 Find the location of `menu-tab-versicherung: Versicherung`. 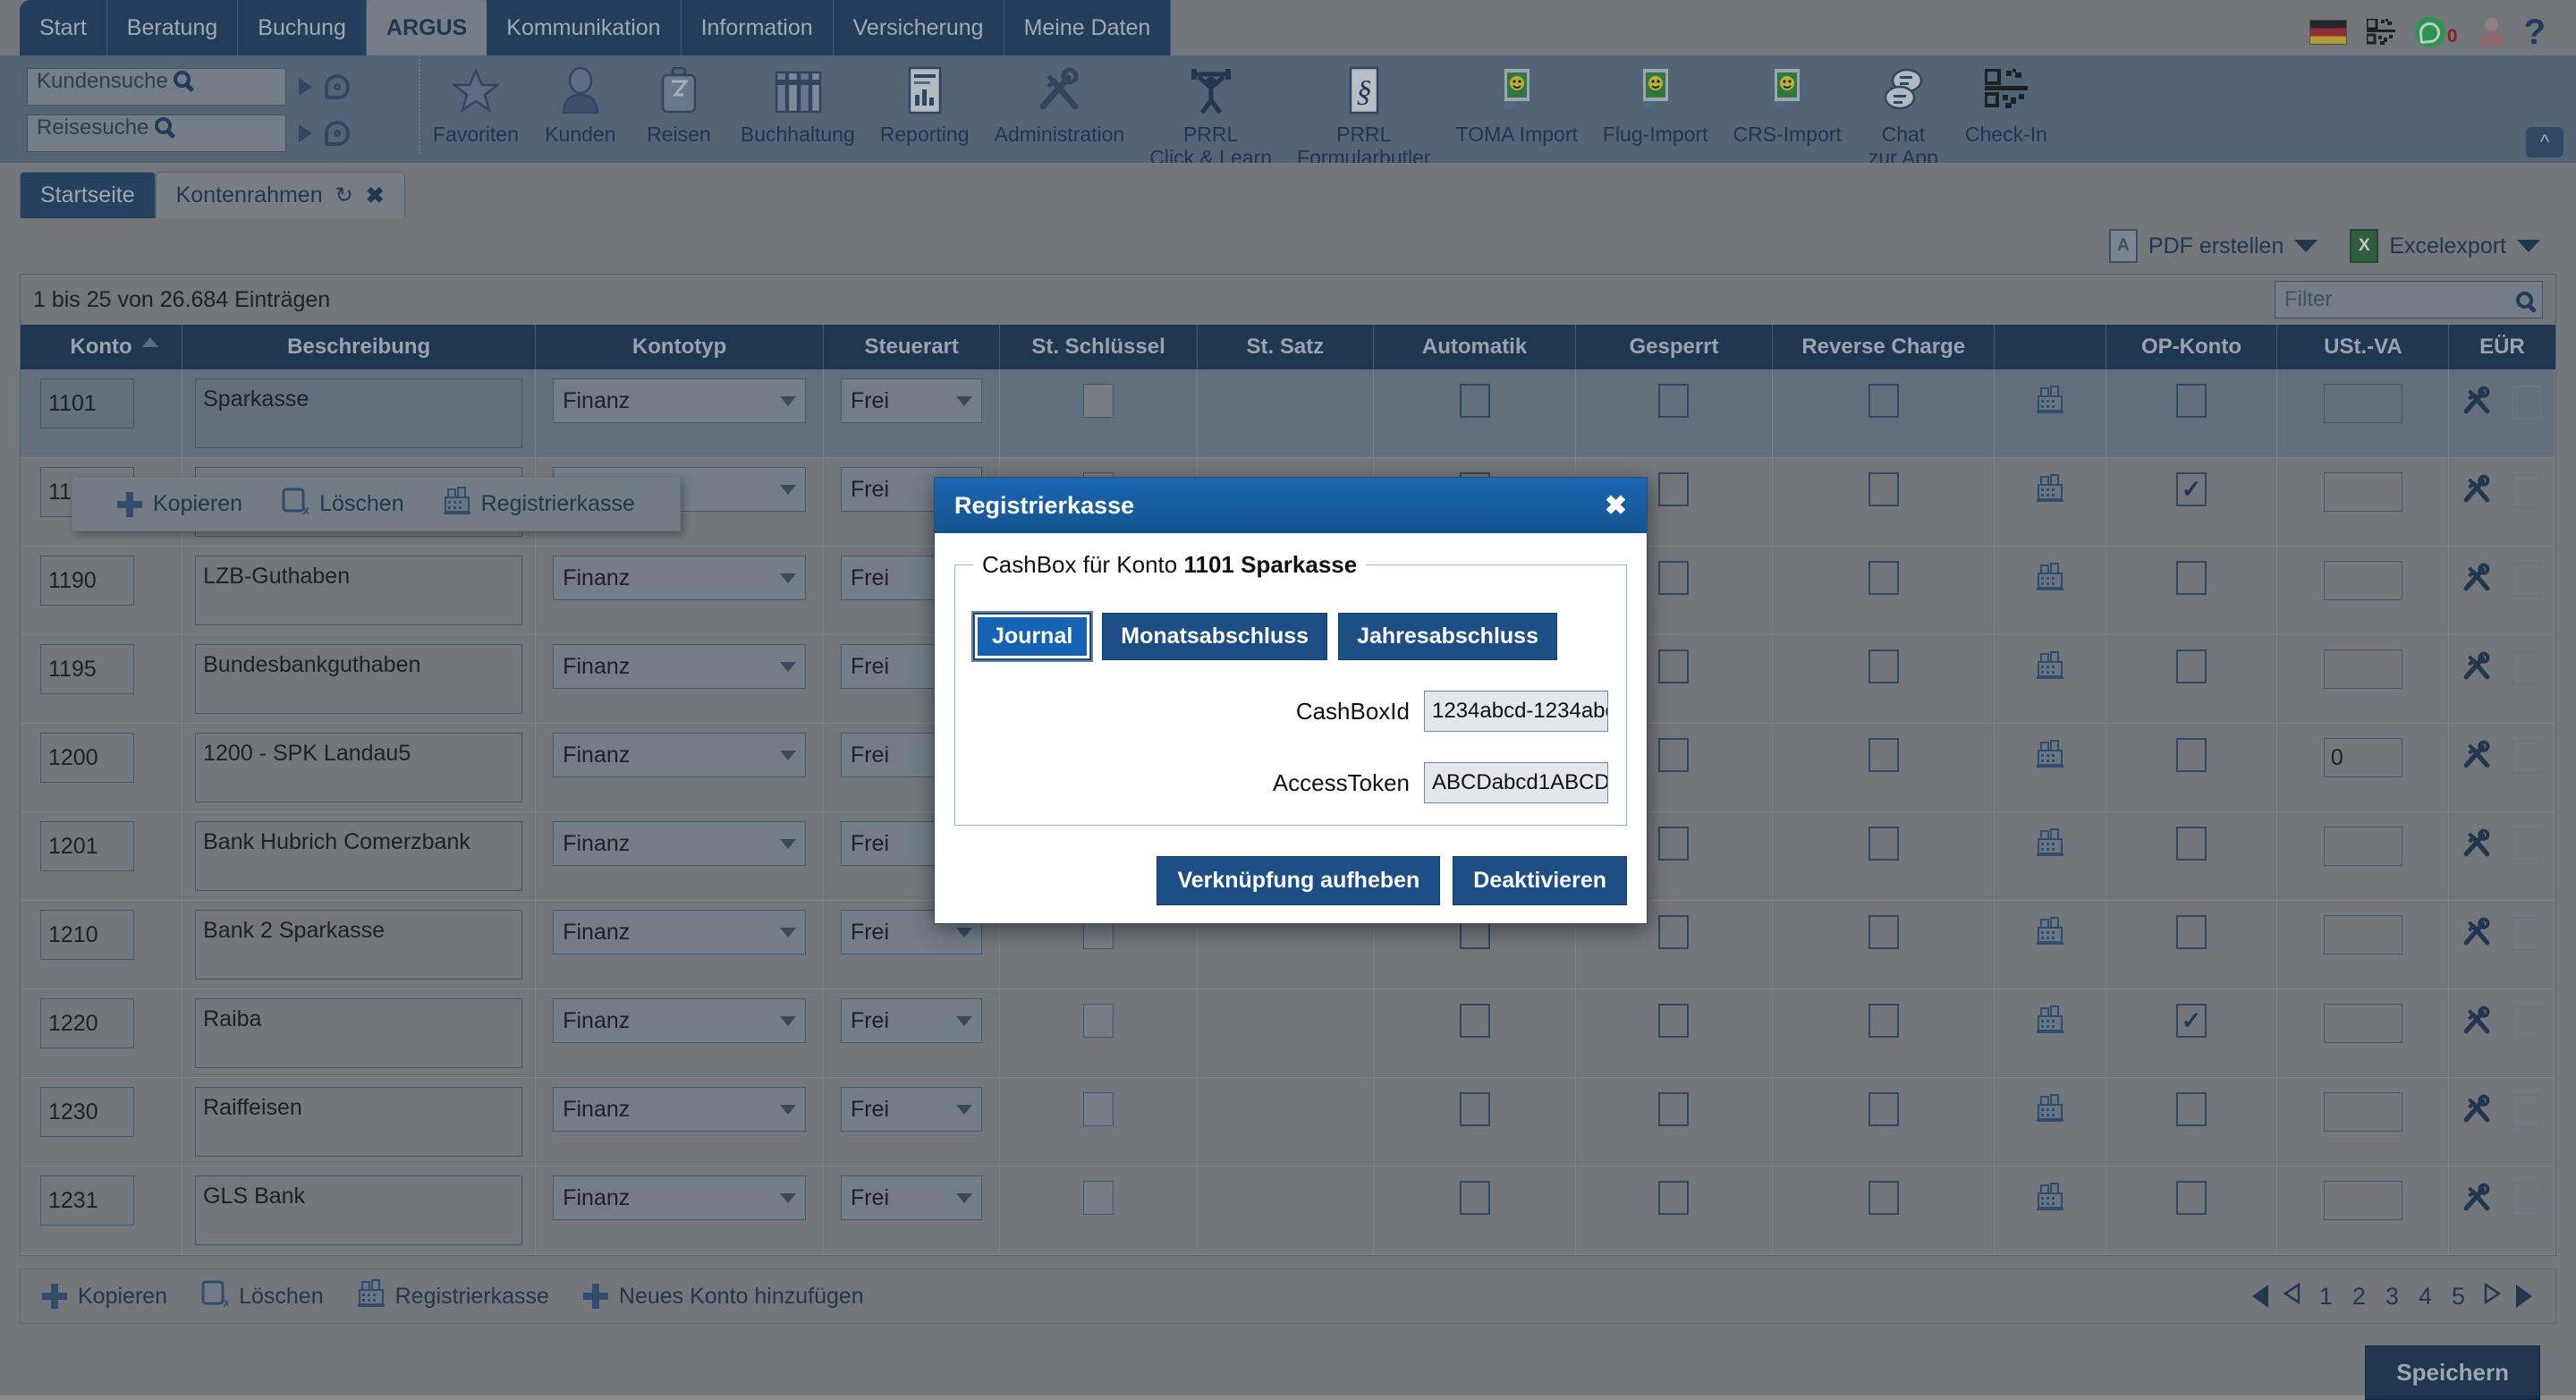

menu-tab-versicherung: Versicherung is located at coordinates (919, 27).